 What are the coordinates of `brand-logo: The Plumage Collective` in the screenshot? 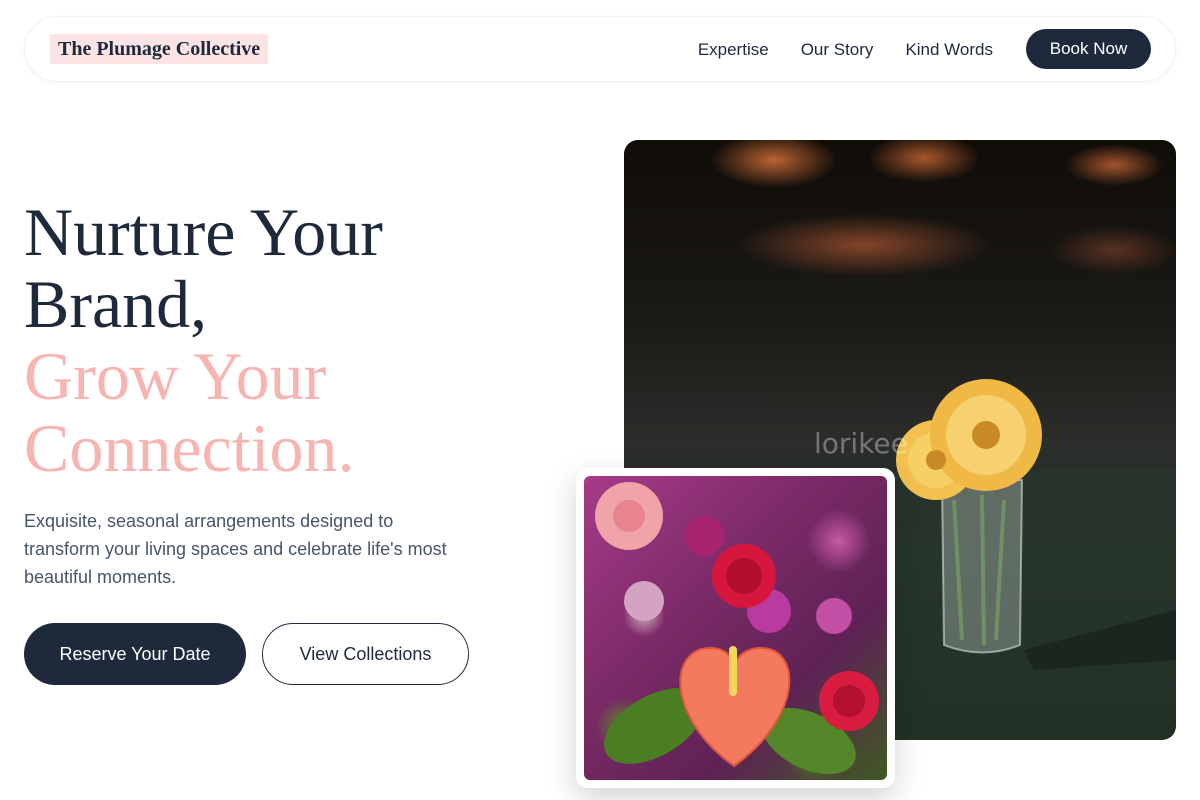 It's located at (159, 49).